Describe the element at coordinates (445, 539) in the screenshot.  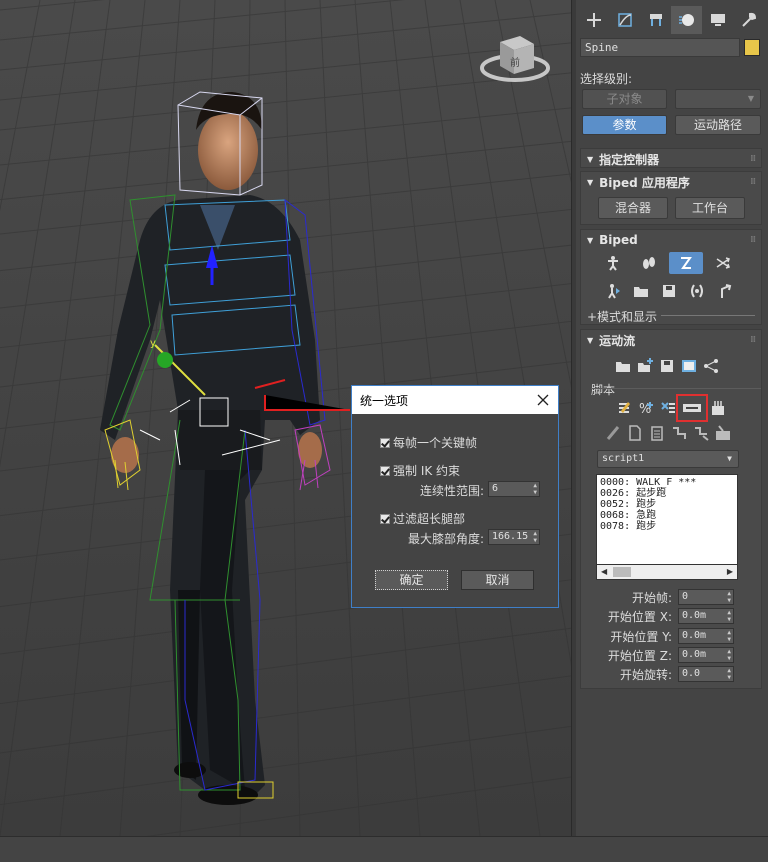
I see `max-knee-angle-label: 最大膝部角度:` at that location.